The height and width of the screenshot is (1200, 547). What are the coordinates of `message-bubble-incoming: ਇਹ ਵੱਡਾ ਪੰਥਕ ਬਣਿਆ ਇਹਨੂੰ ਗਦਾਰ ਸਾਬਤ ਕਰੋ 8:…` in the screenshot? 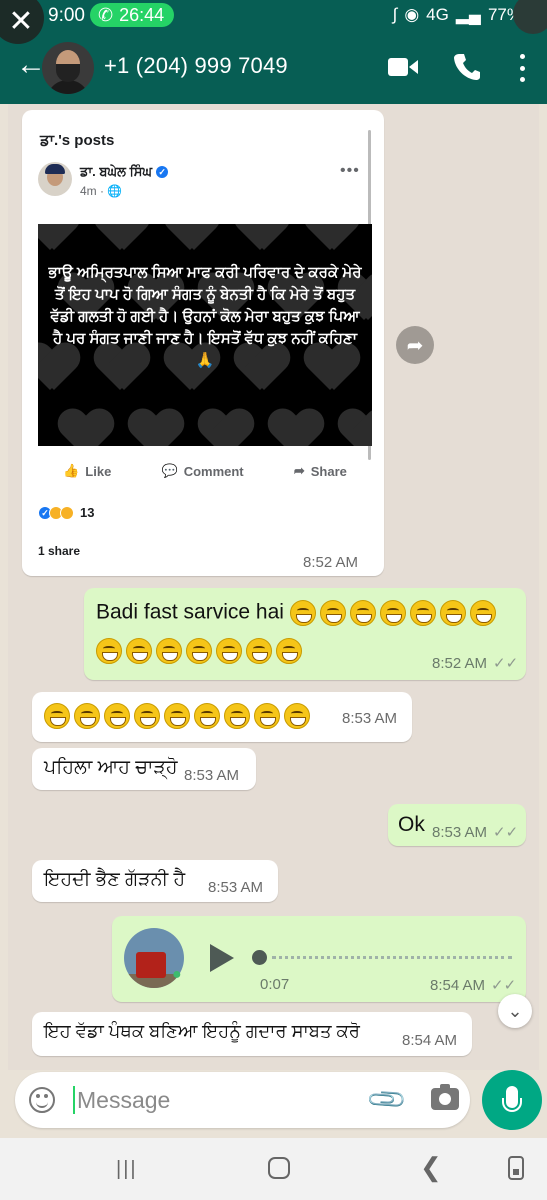 It's located at (252, 1034).